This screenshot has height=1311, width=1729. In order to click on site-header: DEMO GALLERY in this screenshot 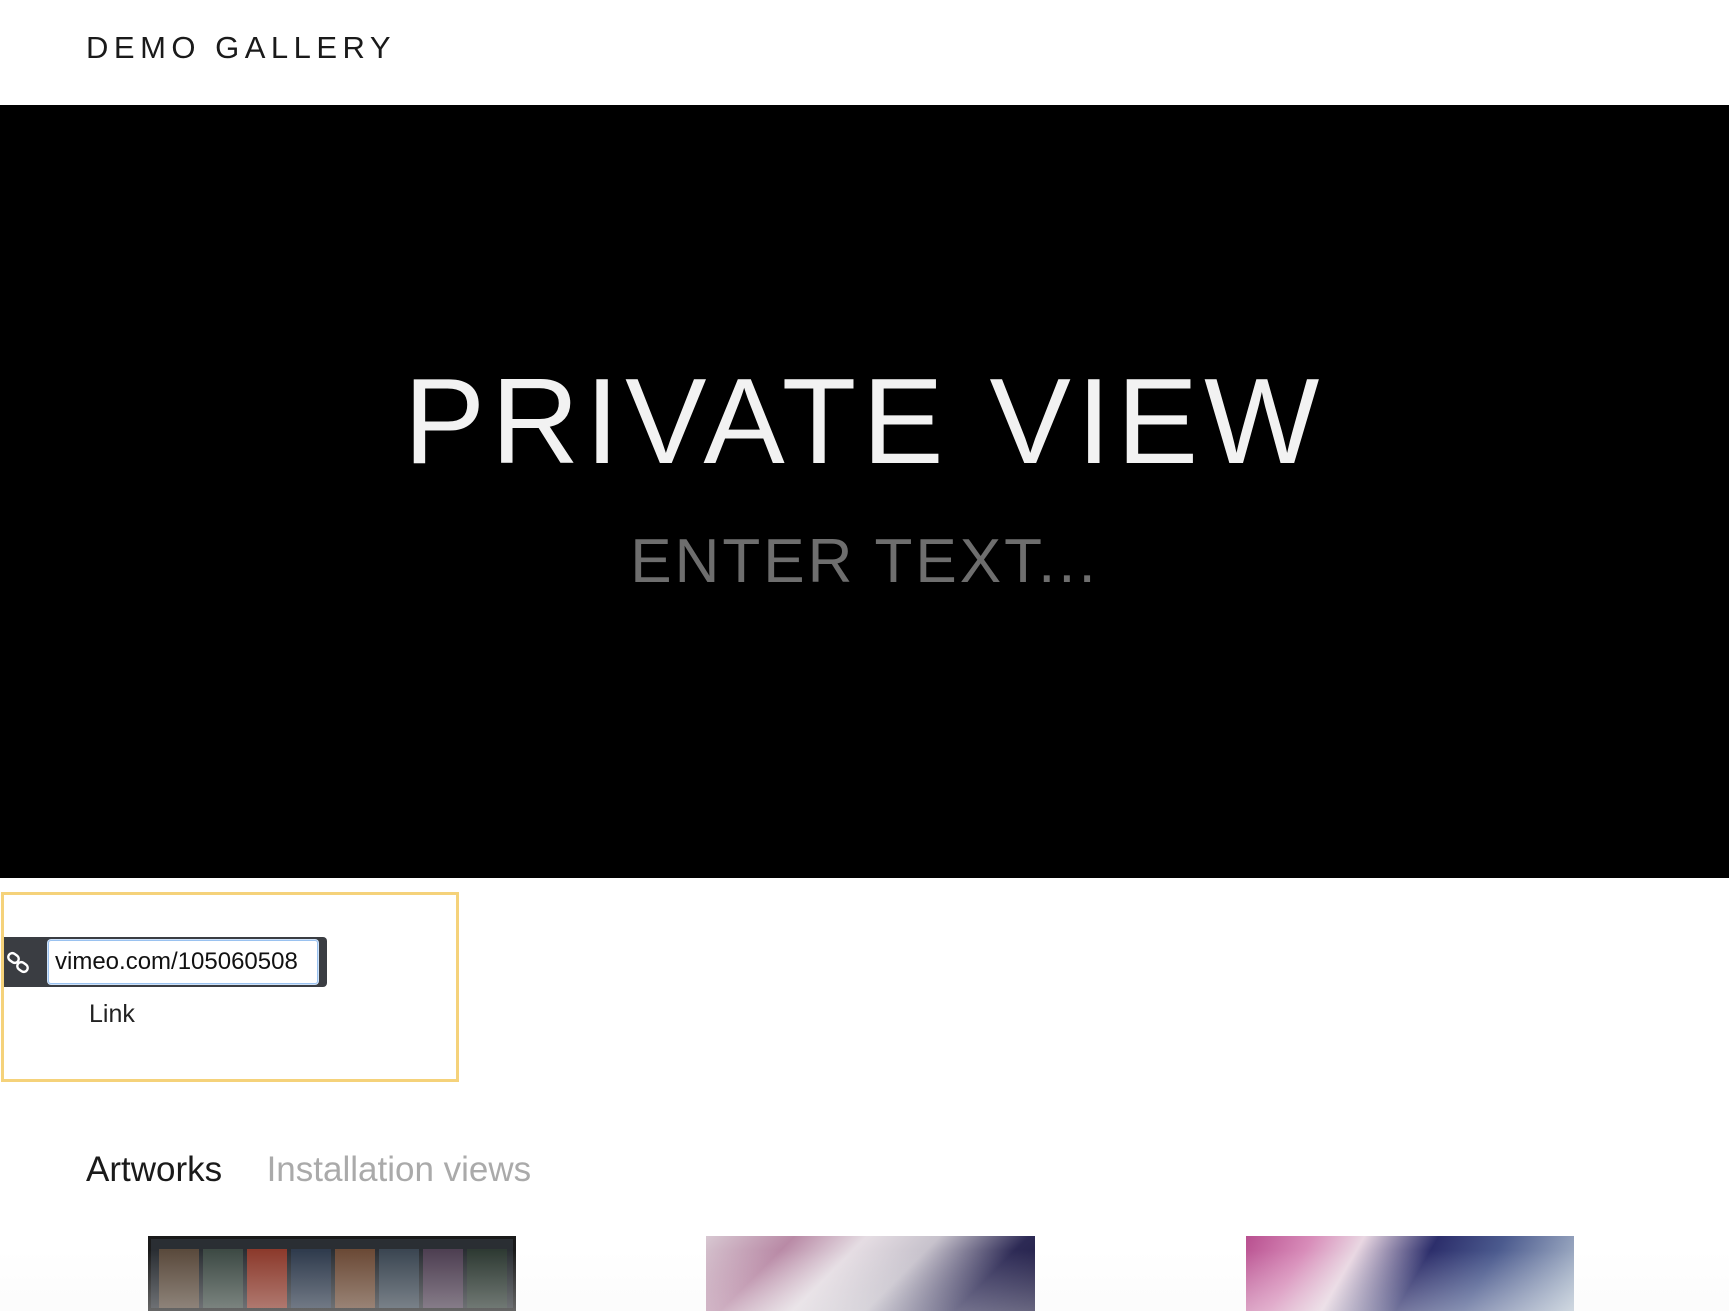, I will do `click(864, 52)`.